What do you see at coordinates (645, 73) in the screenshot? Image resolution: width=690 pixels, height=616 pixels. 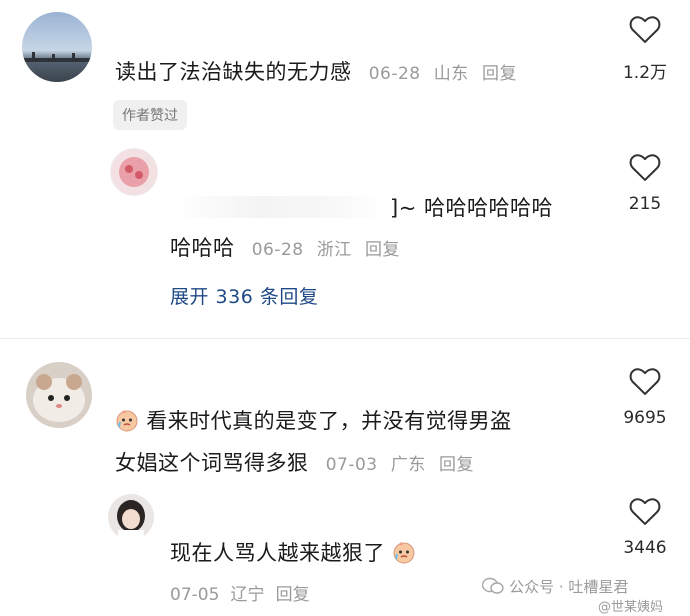 I see `like-count: 1.2万` at bounding box center [645, 73].